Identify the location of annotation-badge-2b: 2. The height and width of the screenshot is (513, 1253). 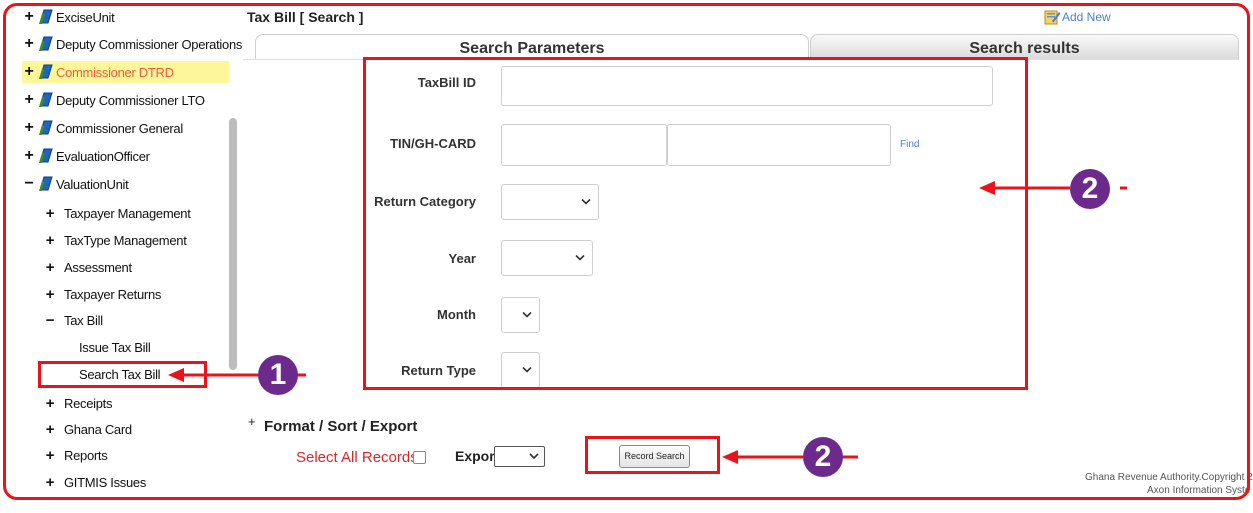
(823, 457).